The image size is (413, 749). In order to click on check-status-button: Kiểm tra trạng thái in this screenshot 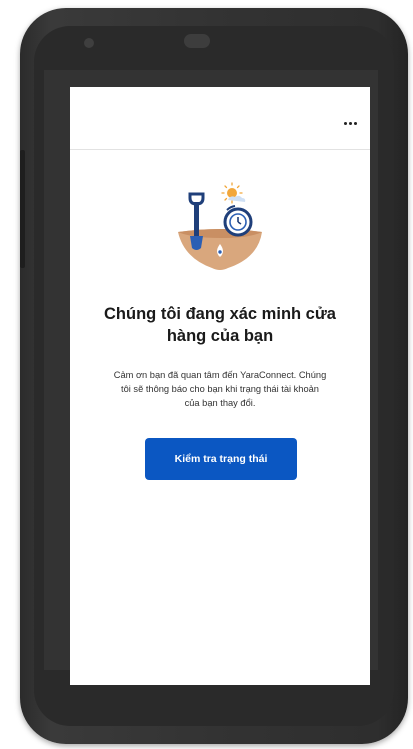, I will do `click(221, 459)`.